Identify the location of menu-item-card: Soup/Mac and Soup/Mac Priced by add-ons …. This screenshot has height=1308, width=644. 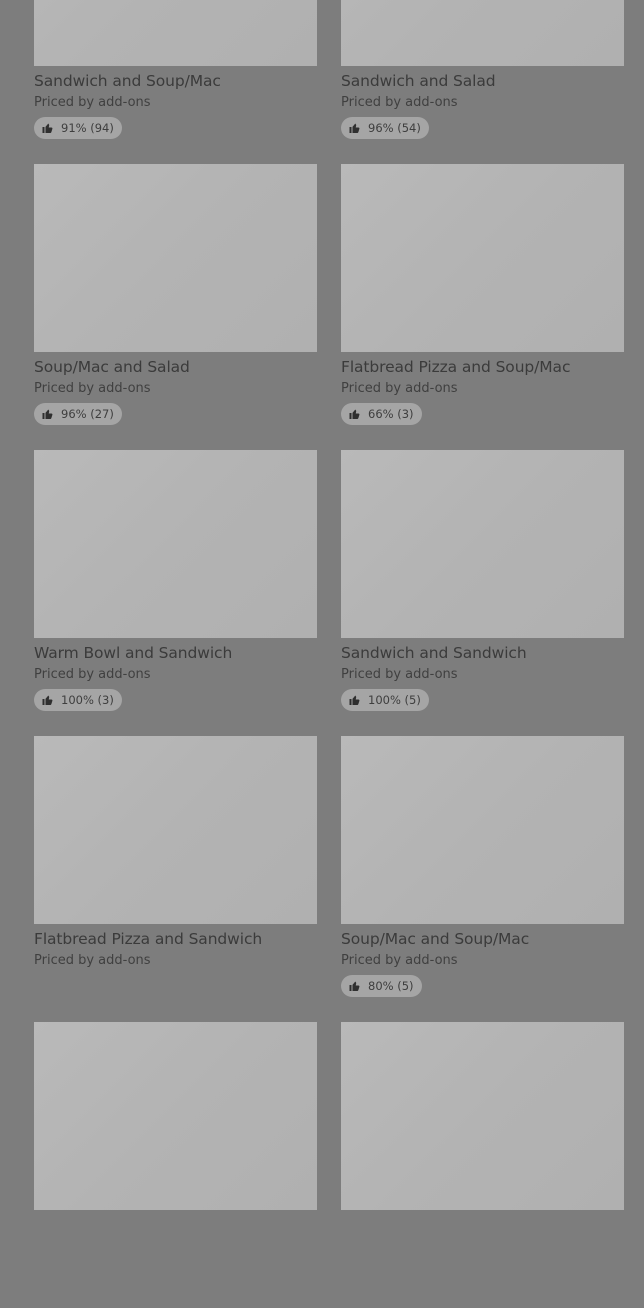
(482, 879).